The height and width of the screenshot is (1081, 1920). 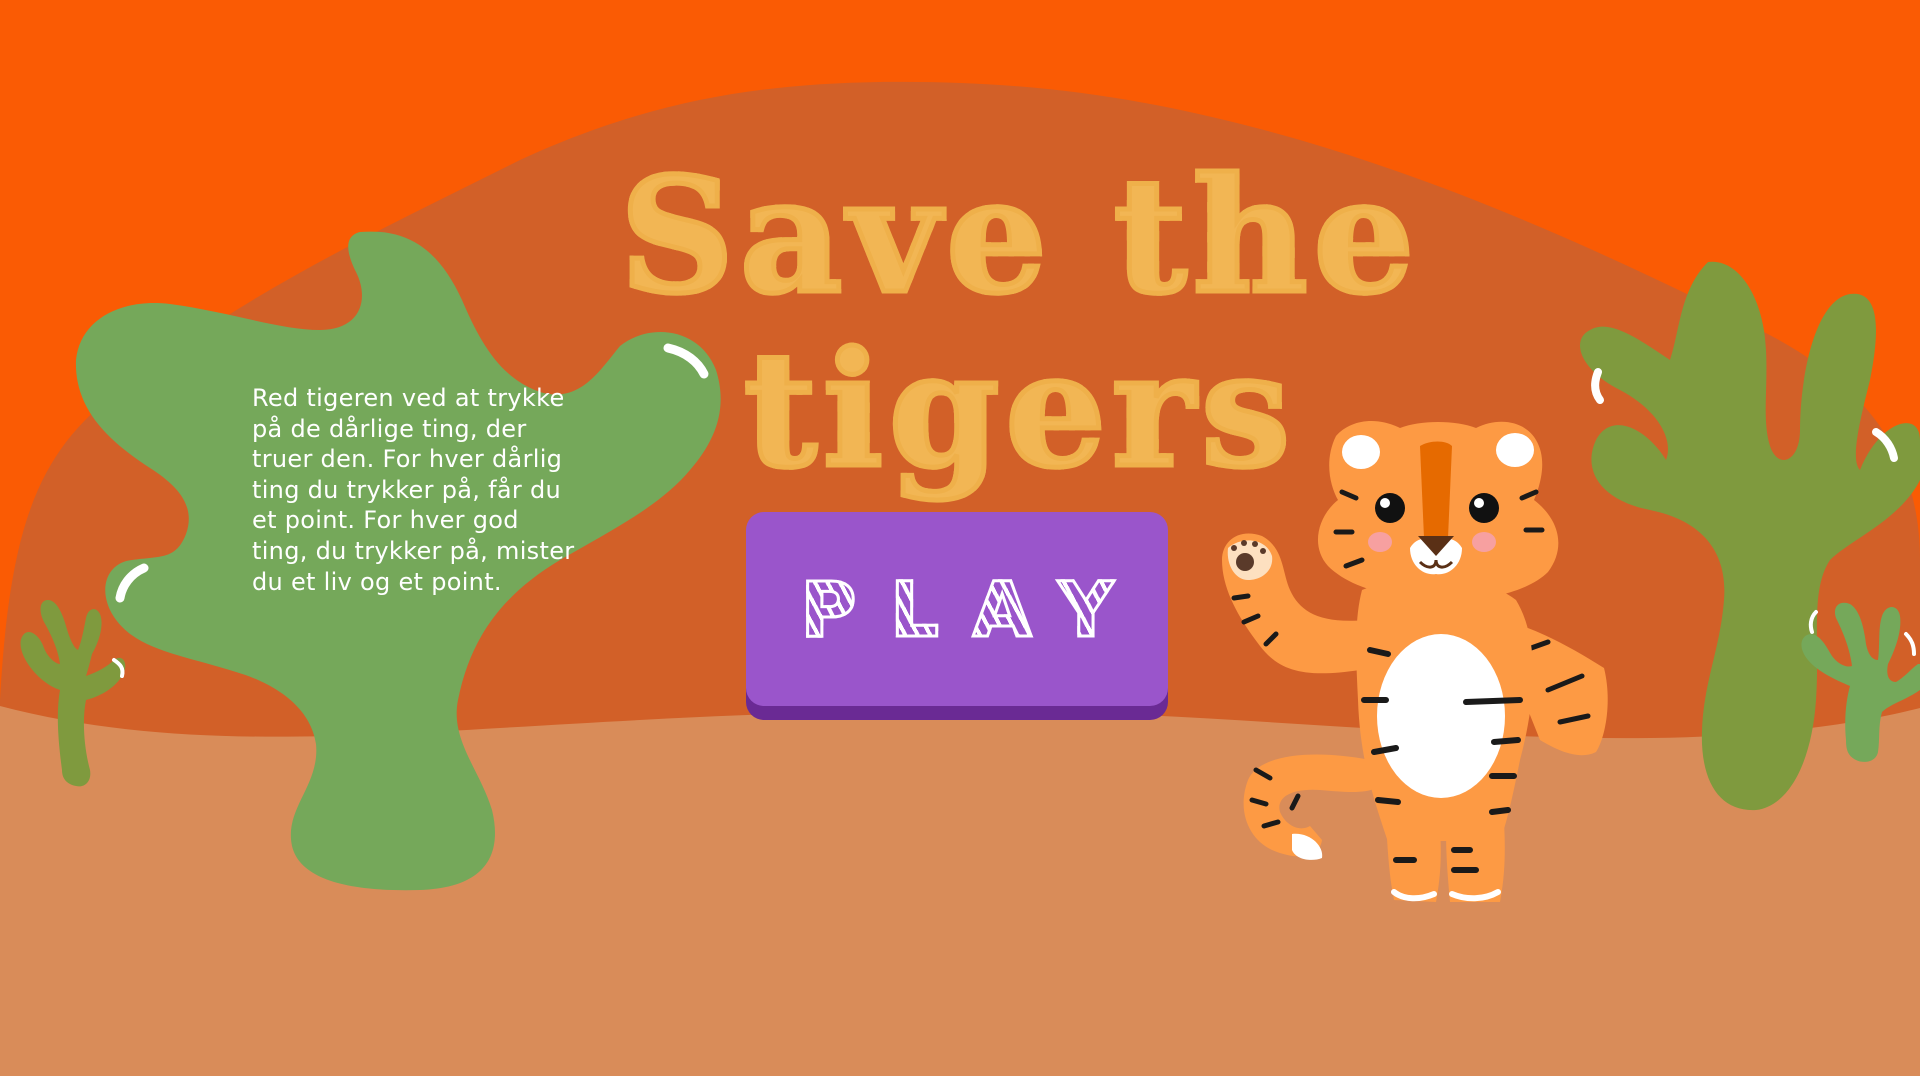 I want to click on bottom-strip, so click(x=960, y=1078).